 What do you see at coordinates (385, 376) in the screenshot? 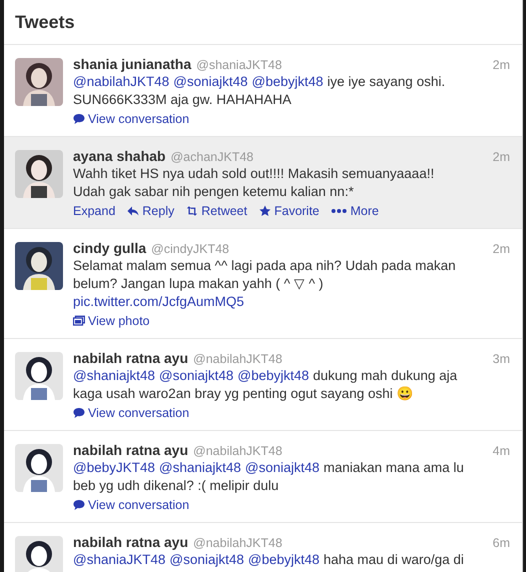
I see `tweet-text: dukung mah dukung aja` at bounding box center [385, 376].